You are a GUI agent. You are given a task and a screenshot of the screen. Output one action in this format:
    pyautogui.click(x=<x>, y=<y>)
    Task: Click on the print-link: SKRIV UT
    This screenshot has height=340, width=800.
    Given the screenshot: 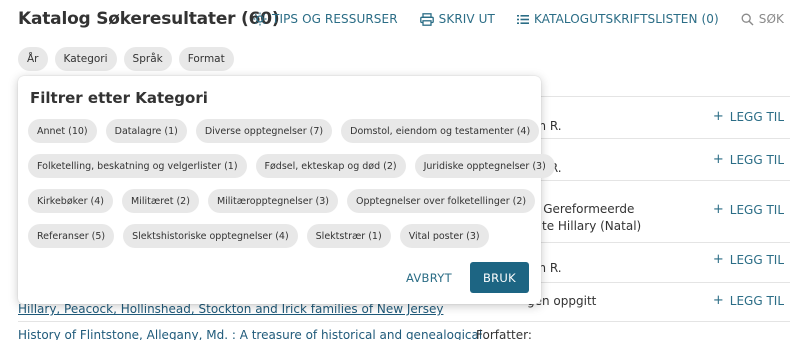 What is the action you would take?
    pyautogui.click(x=457, y=19)
    